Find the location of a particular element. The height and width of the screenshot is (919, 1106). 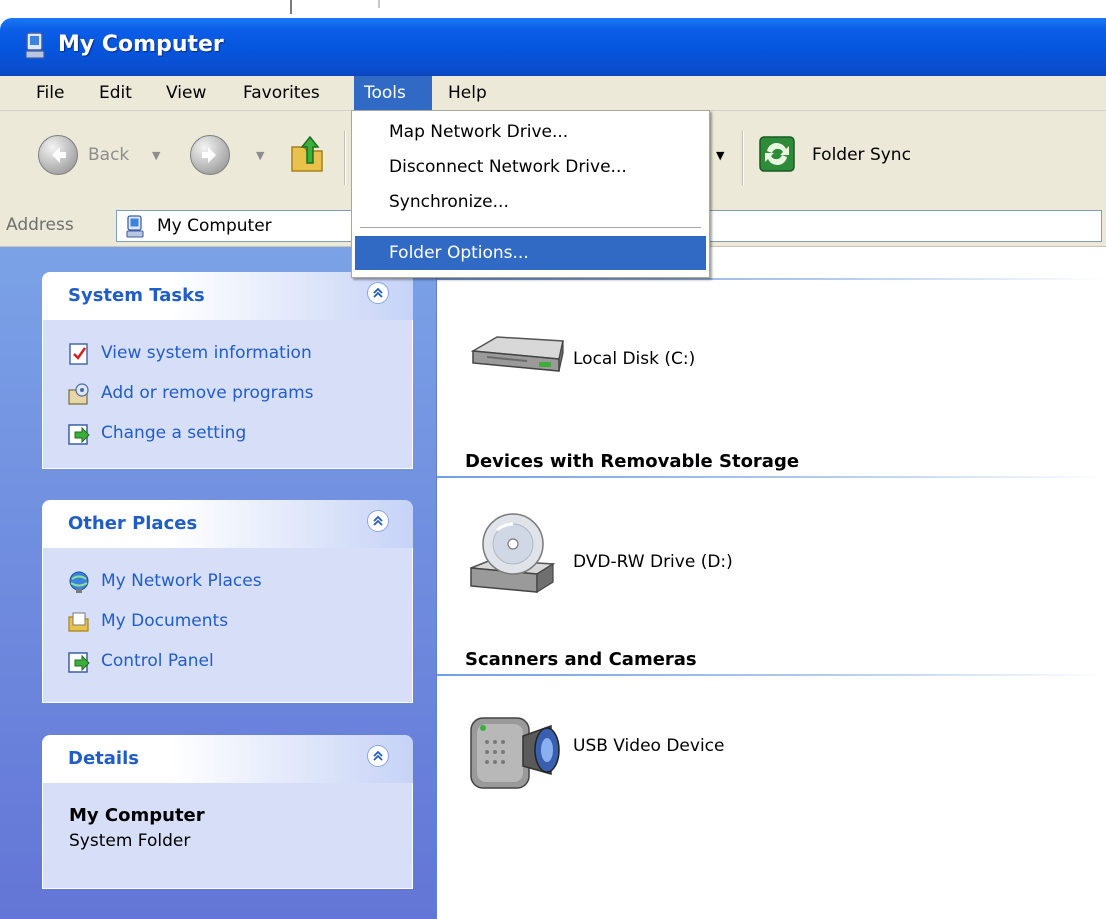

arrow-left-icon is located at coordinates (59, 155).